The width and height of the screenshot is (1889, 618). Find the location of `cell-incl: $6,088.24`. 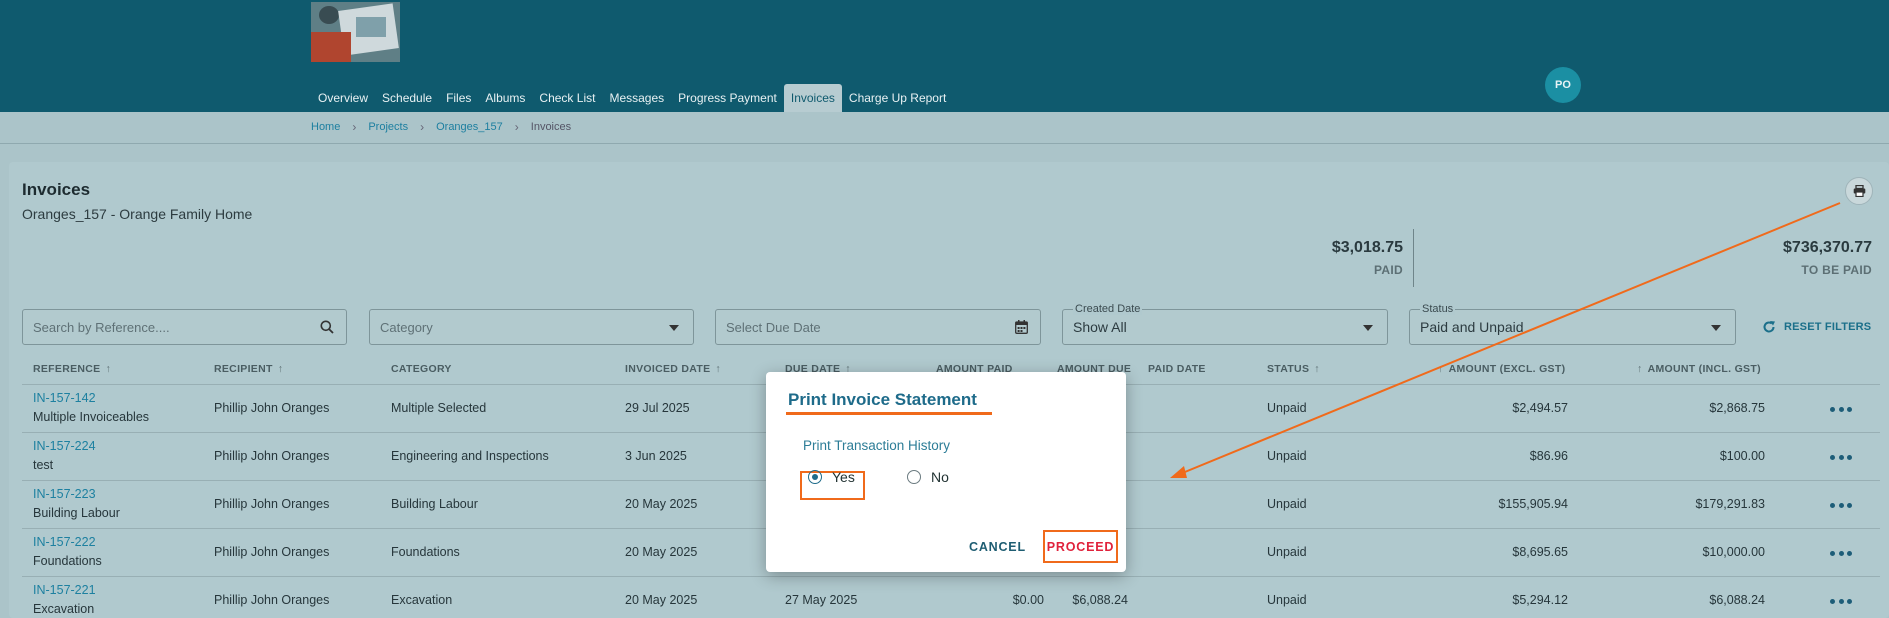

cell-incl: $6,088.24 is located at coordinates (1737, 600).